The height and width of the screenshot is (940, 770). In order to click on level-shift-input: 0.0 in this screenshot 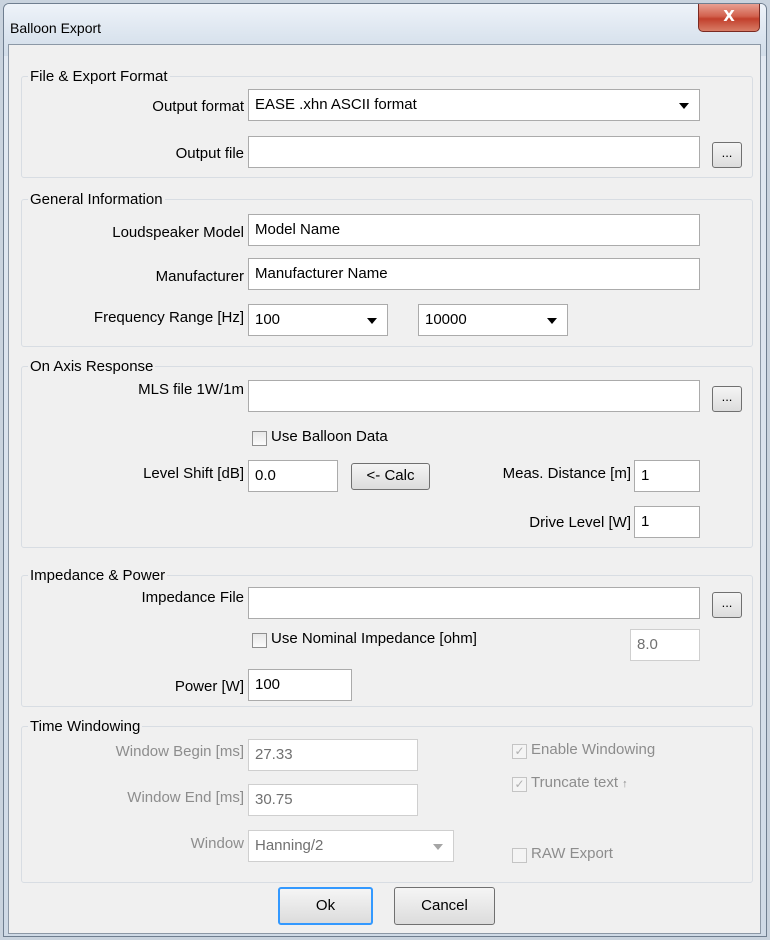, I will do `click(293, 476)`.